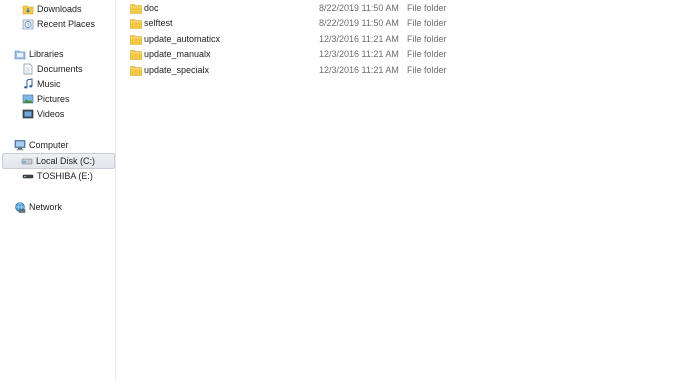 This screenshot has width=678, height=381. I want to click on nav-item-label: Videos, so click(51, 114).